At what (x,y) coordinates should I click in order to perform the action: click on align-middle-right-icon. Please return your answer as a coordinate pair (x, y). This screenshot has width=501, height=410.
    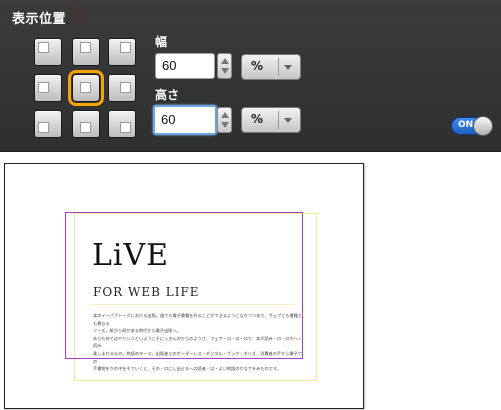
    Looking at the image, I should click on (125, 87).